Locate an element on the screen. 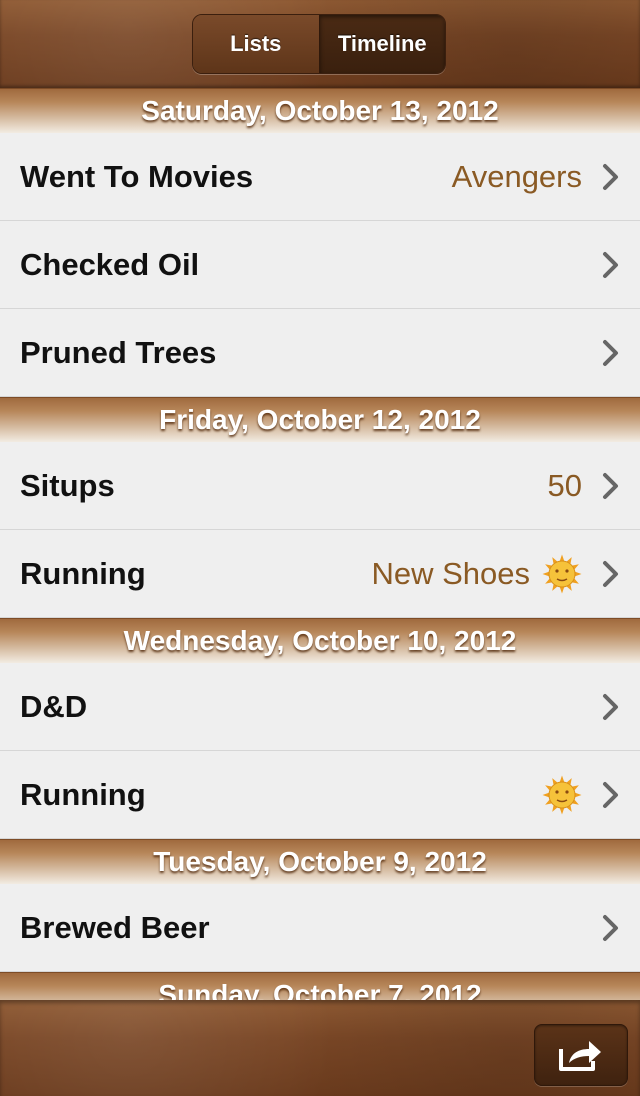  row-accessory: Avengers is located at coordinates (517, 177).